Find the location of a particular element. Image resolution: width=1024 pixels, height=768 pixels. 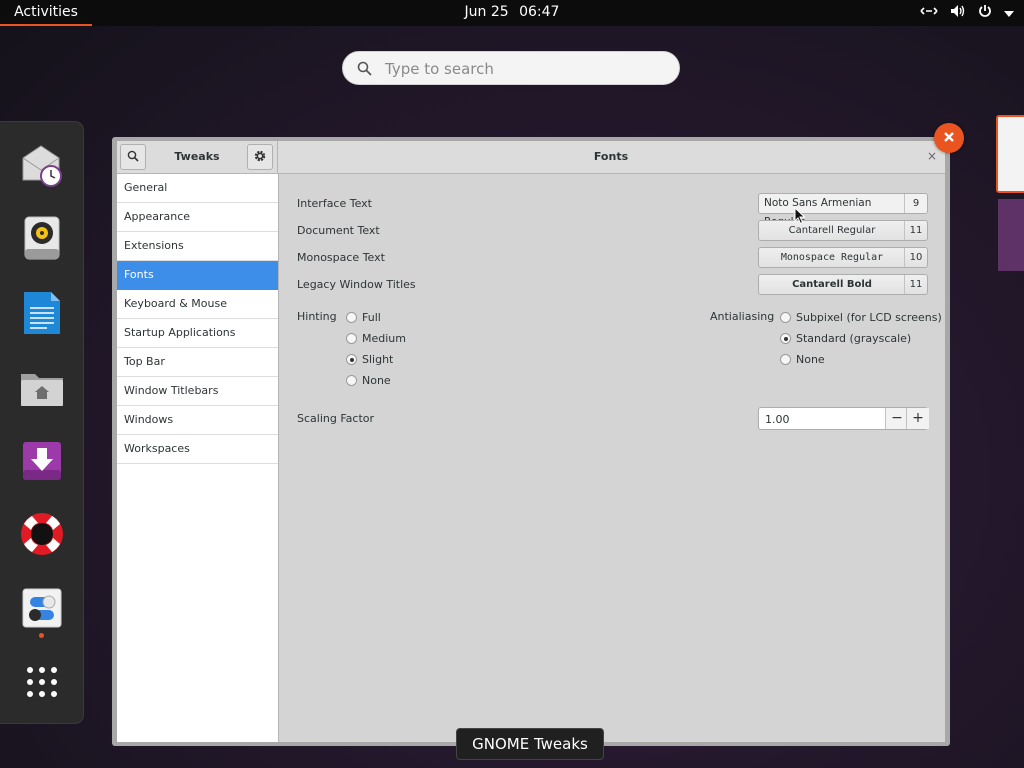

radio-label: Standard (grayscale) is located at coordinates (854, 338).